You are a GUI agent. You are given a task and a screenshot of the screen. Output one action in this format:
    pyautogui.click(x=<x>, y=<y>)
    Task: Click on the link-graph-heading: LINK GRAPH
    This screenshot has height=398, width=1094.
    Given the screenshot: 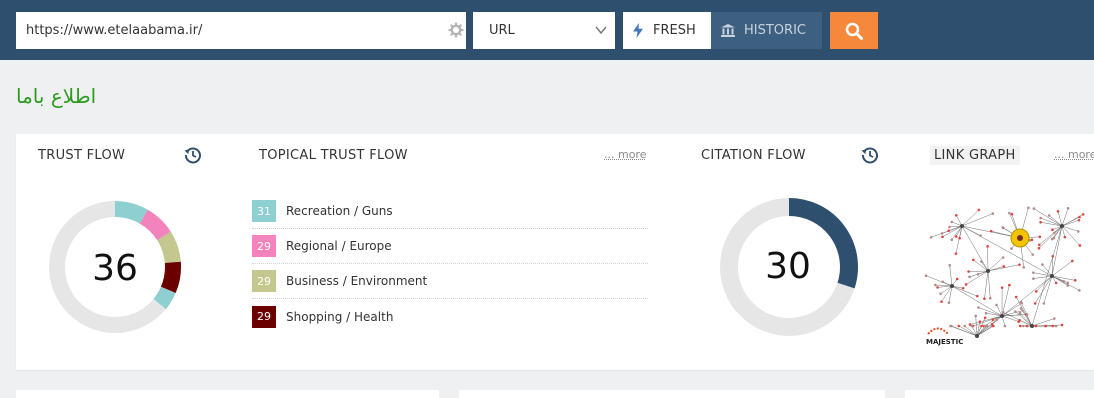 What is the action you would take?
    pyautogui.click(x=975, y=155)
    